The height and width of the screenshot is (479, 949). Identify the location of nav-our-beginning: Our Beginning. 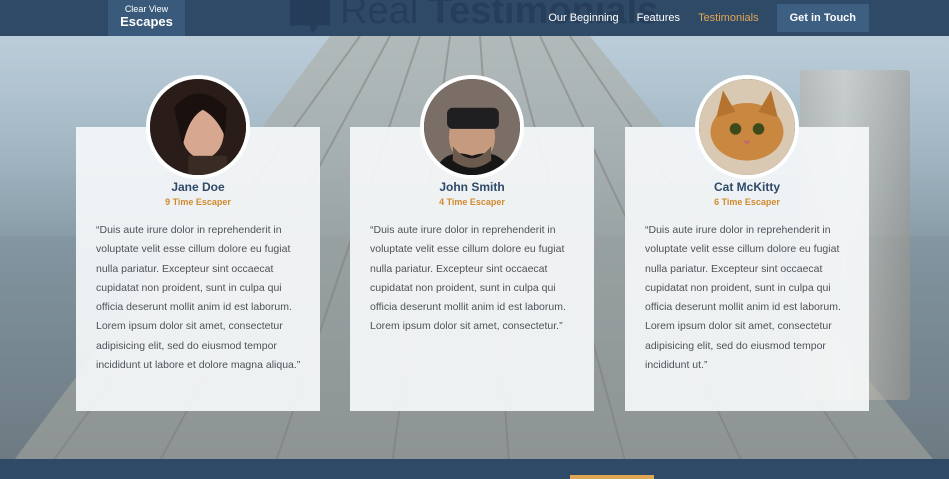
(583, 18).